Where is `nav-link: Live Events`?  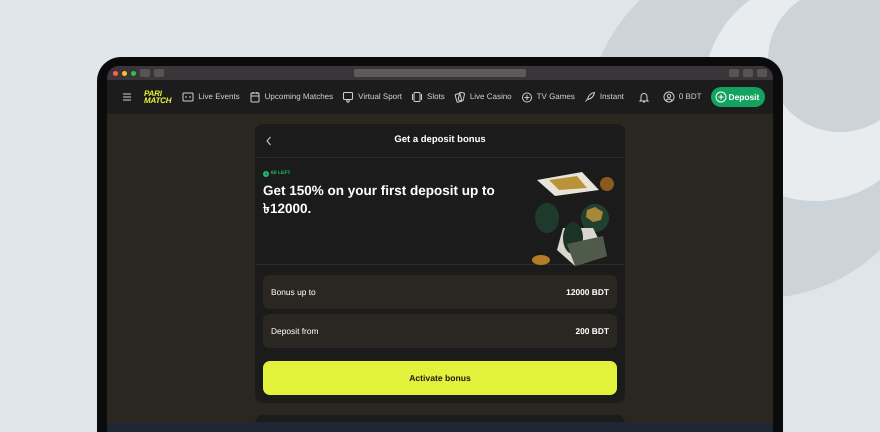
nav-link: Live Events is located at coordinates (211, 97).